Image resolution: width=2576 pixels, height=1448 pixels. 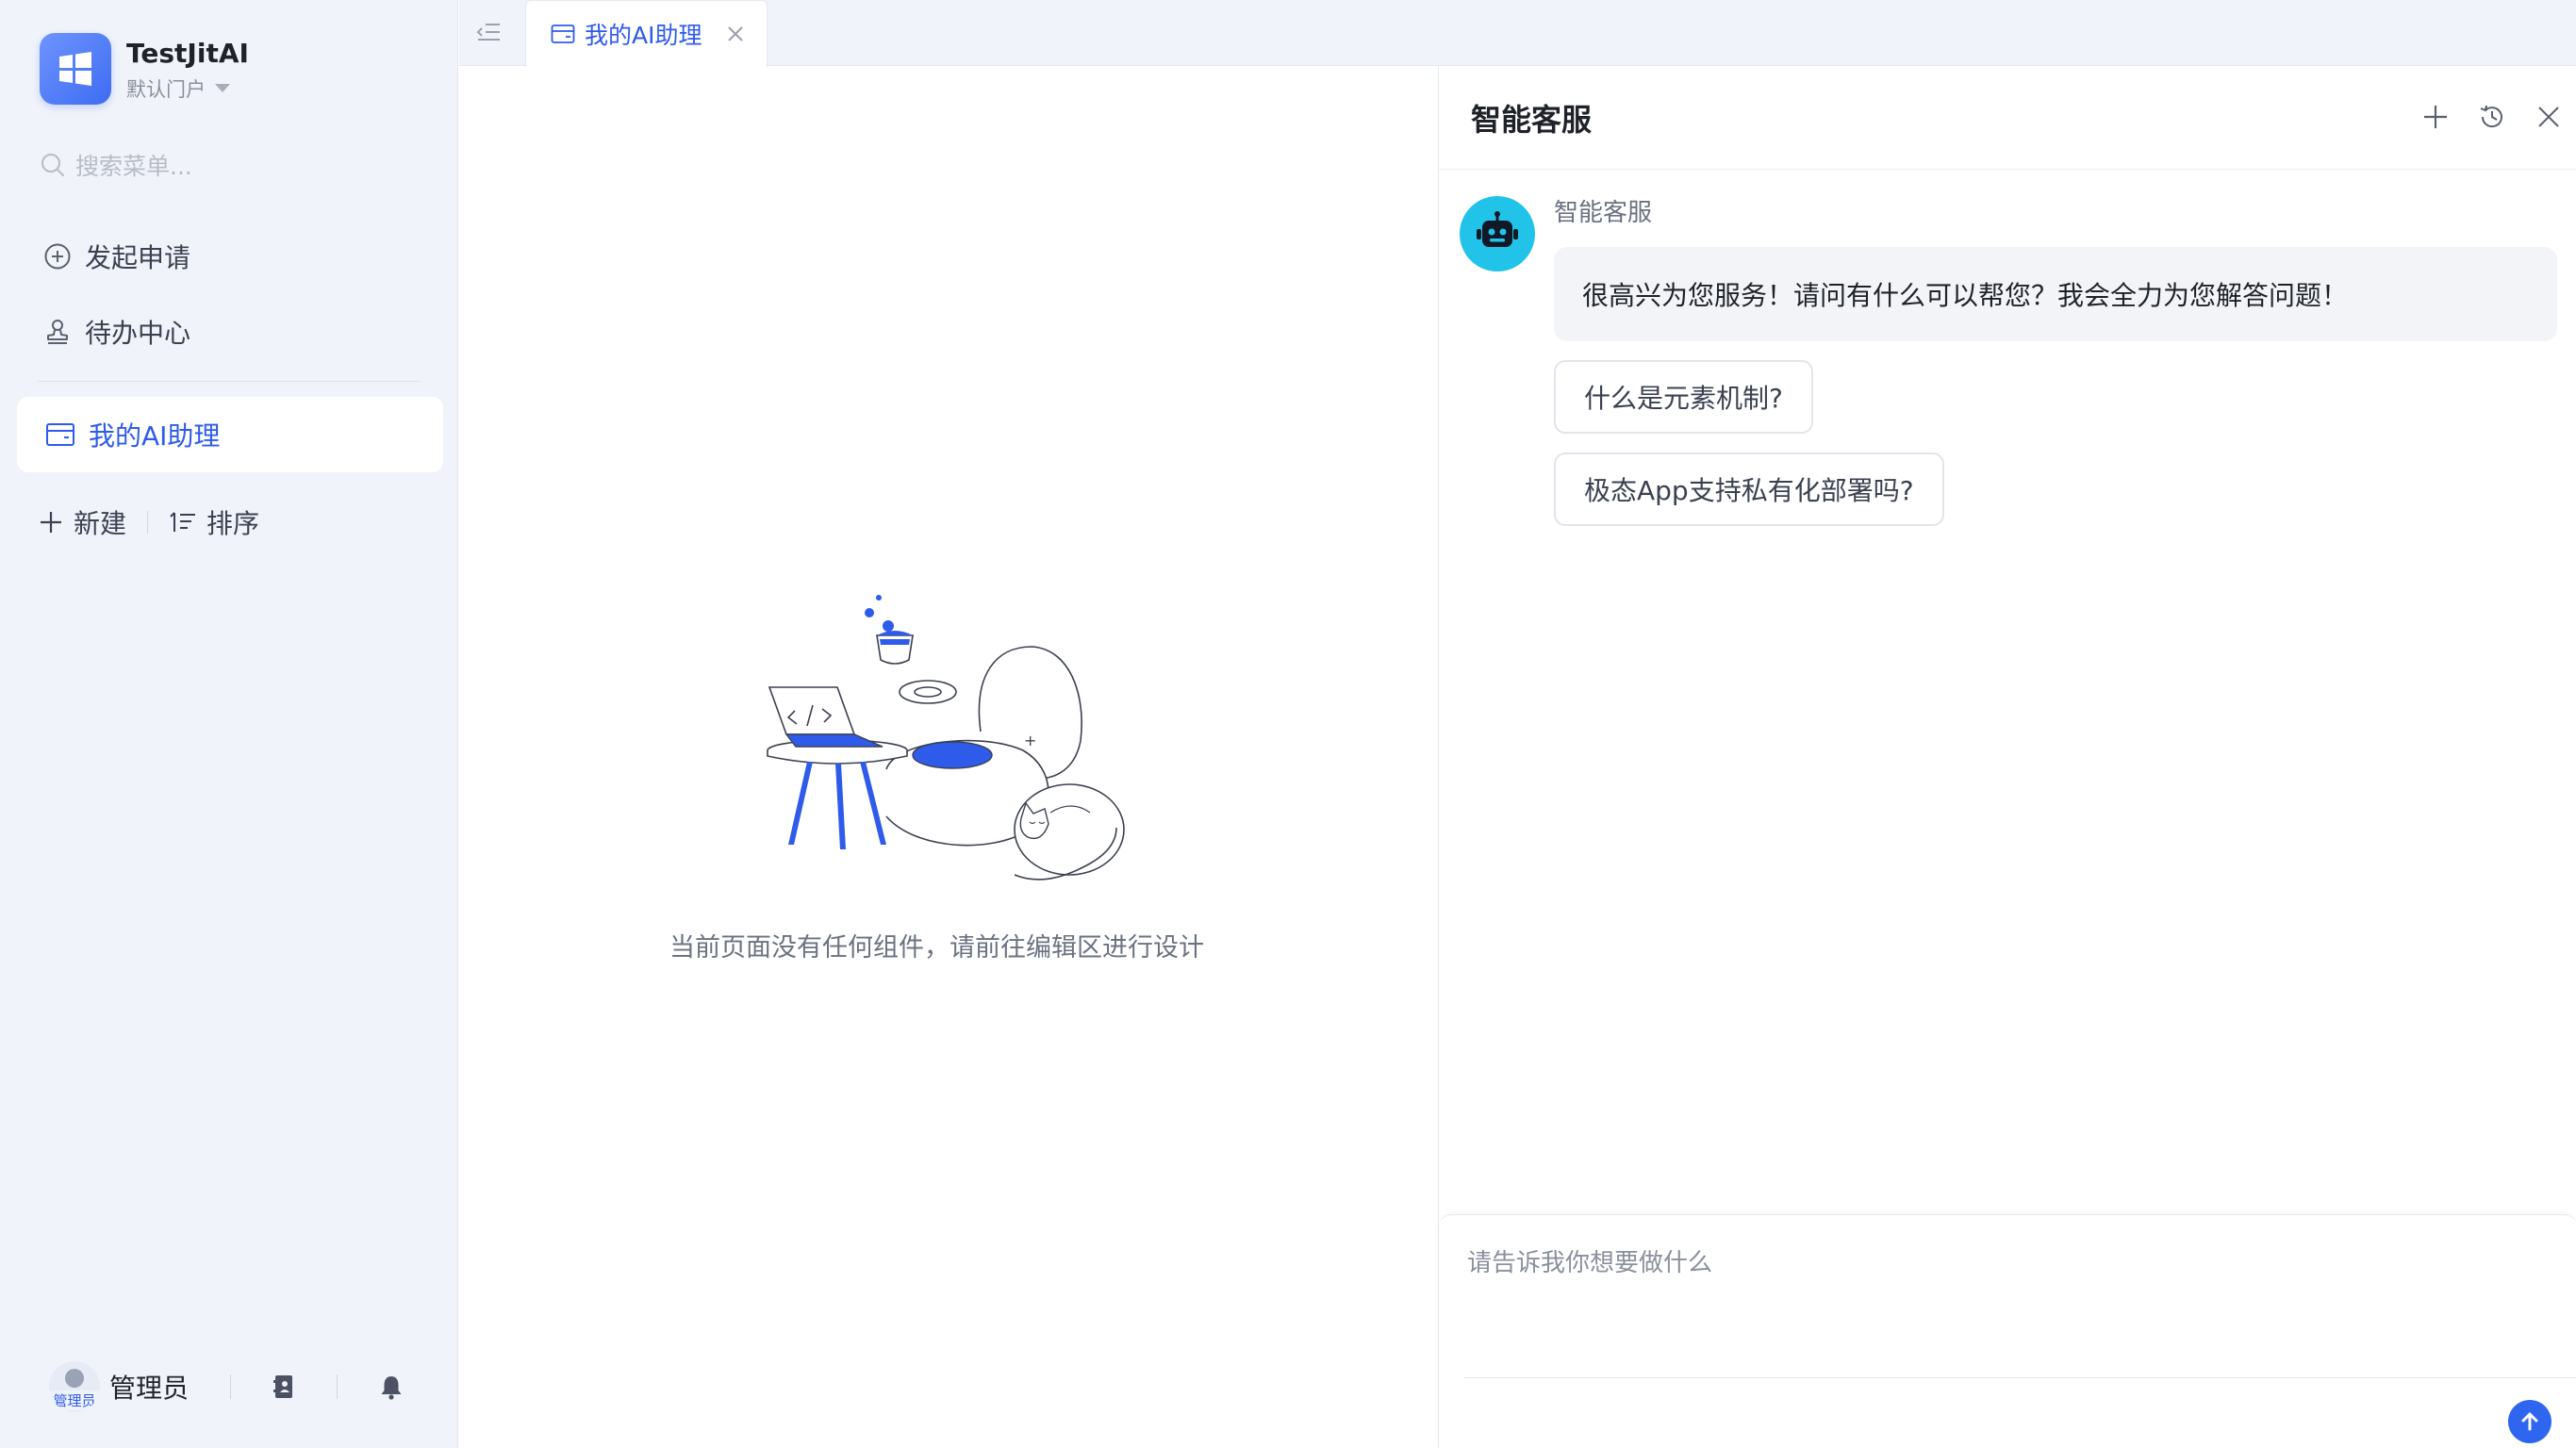 I want to click on sidebar-actions: 新建 排序, so click(x=148, y=522).